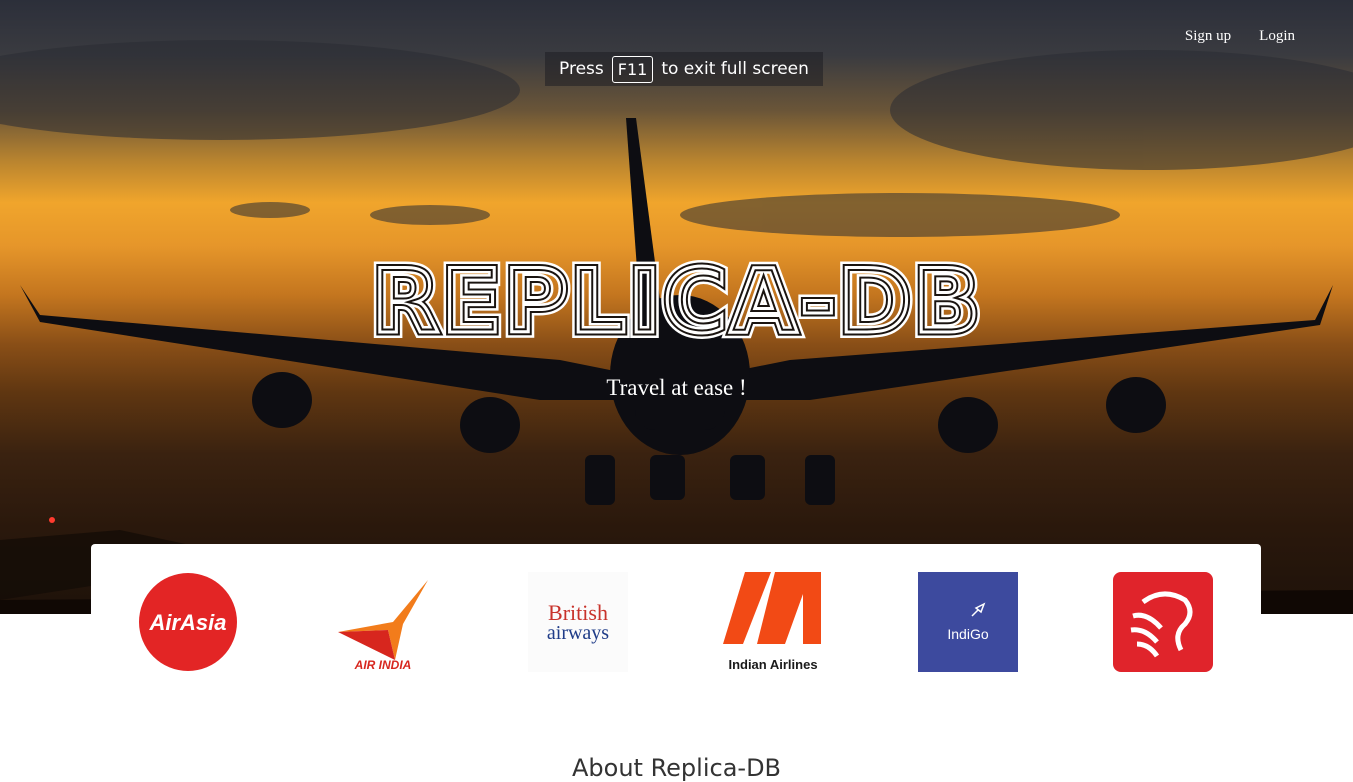 This screenshot has height=782, width=1353. I want to click on fullscreen-hint-prefix: Press, so click(581, 69).